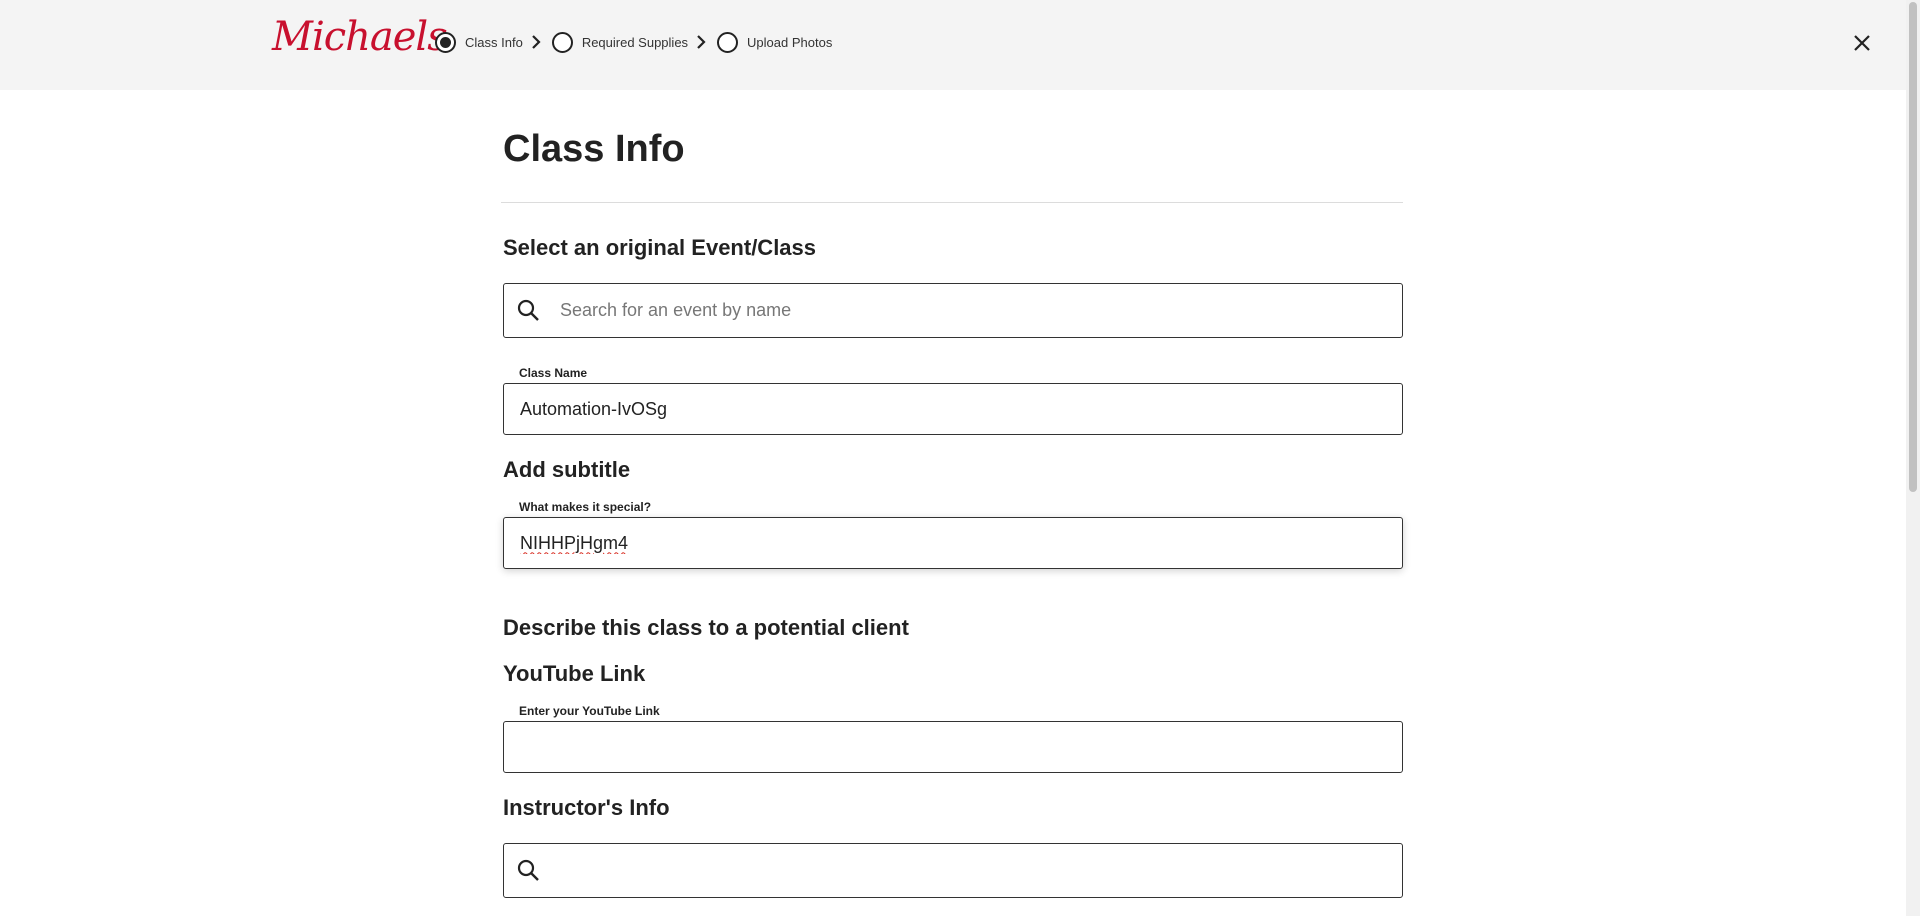  I want to click on class-name-field, so click(953, 409).